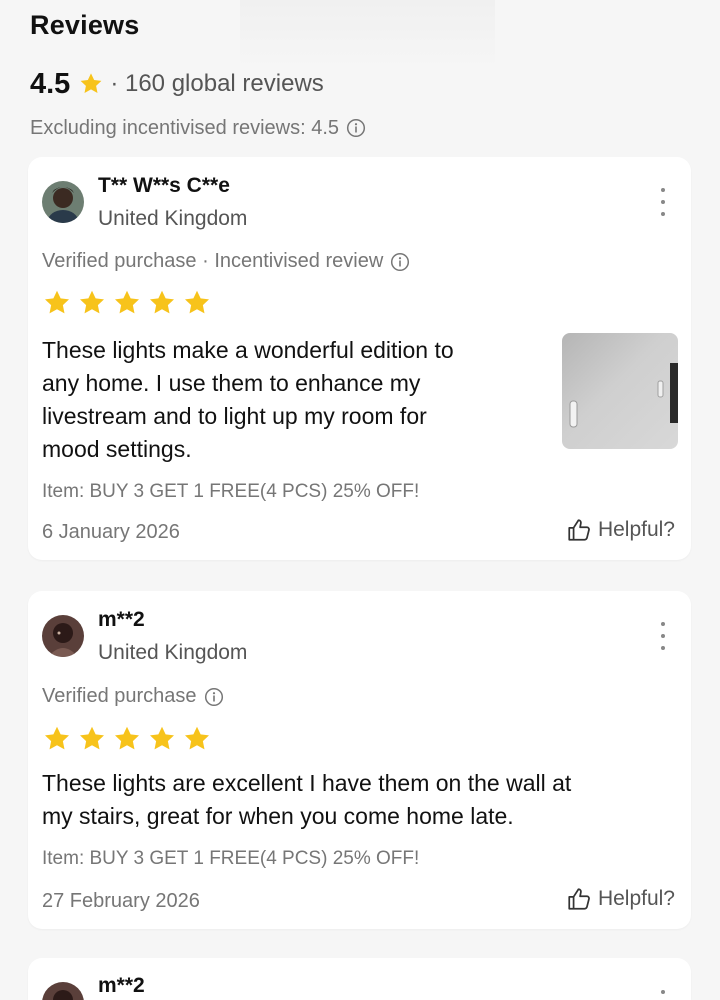 This screenshot has width=720, height=1000. I want to click on review-card: m**2, so click(359, 979).